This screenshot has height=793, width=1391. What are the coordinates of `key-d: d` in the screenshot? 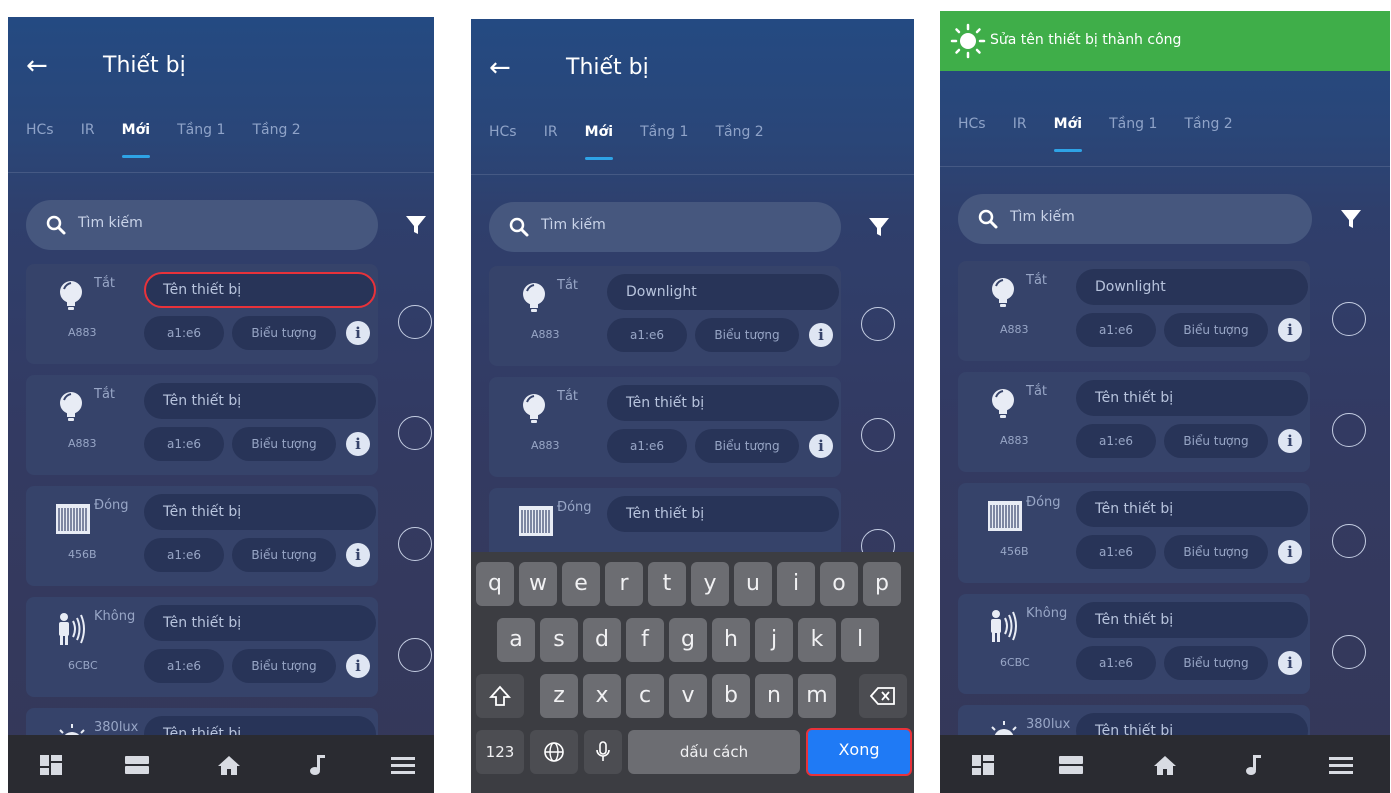 It's located at (602, 640).